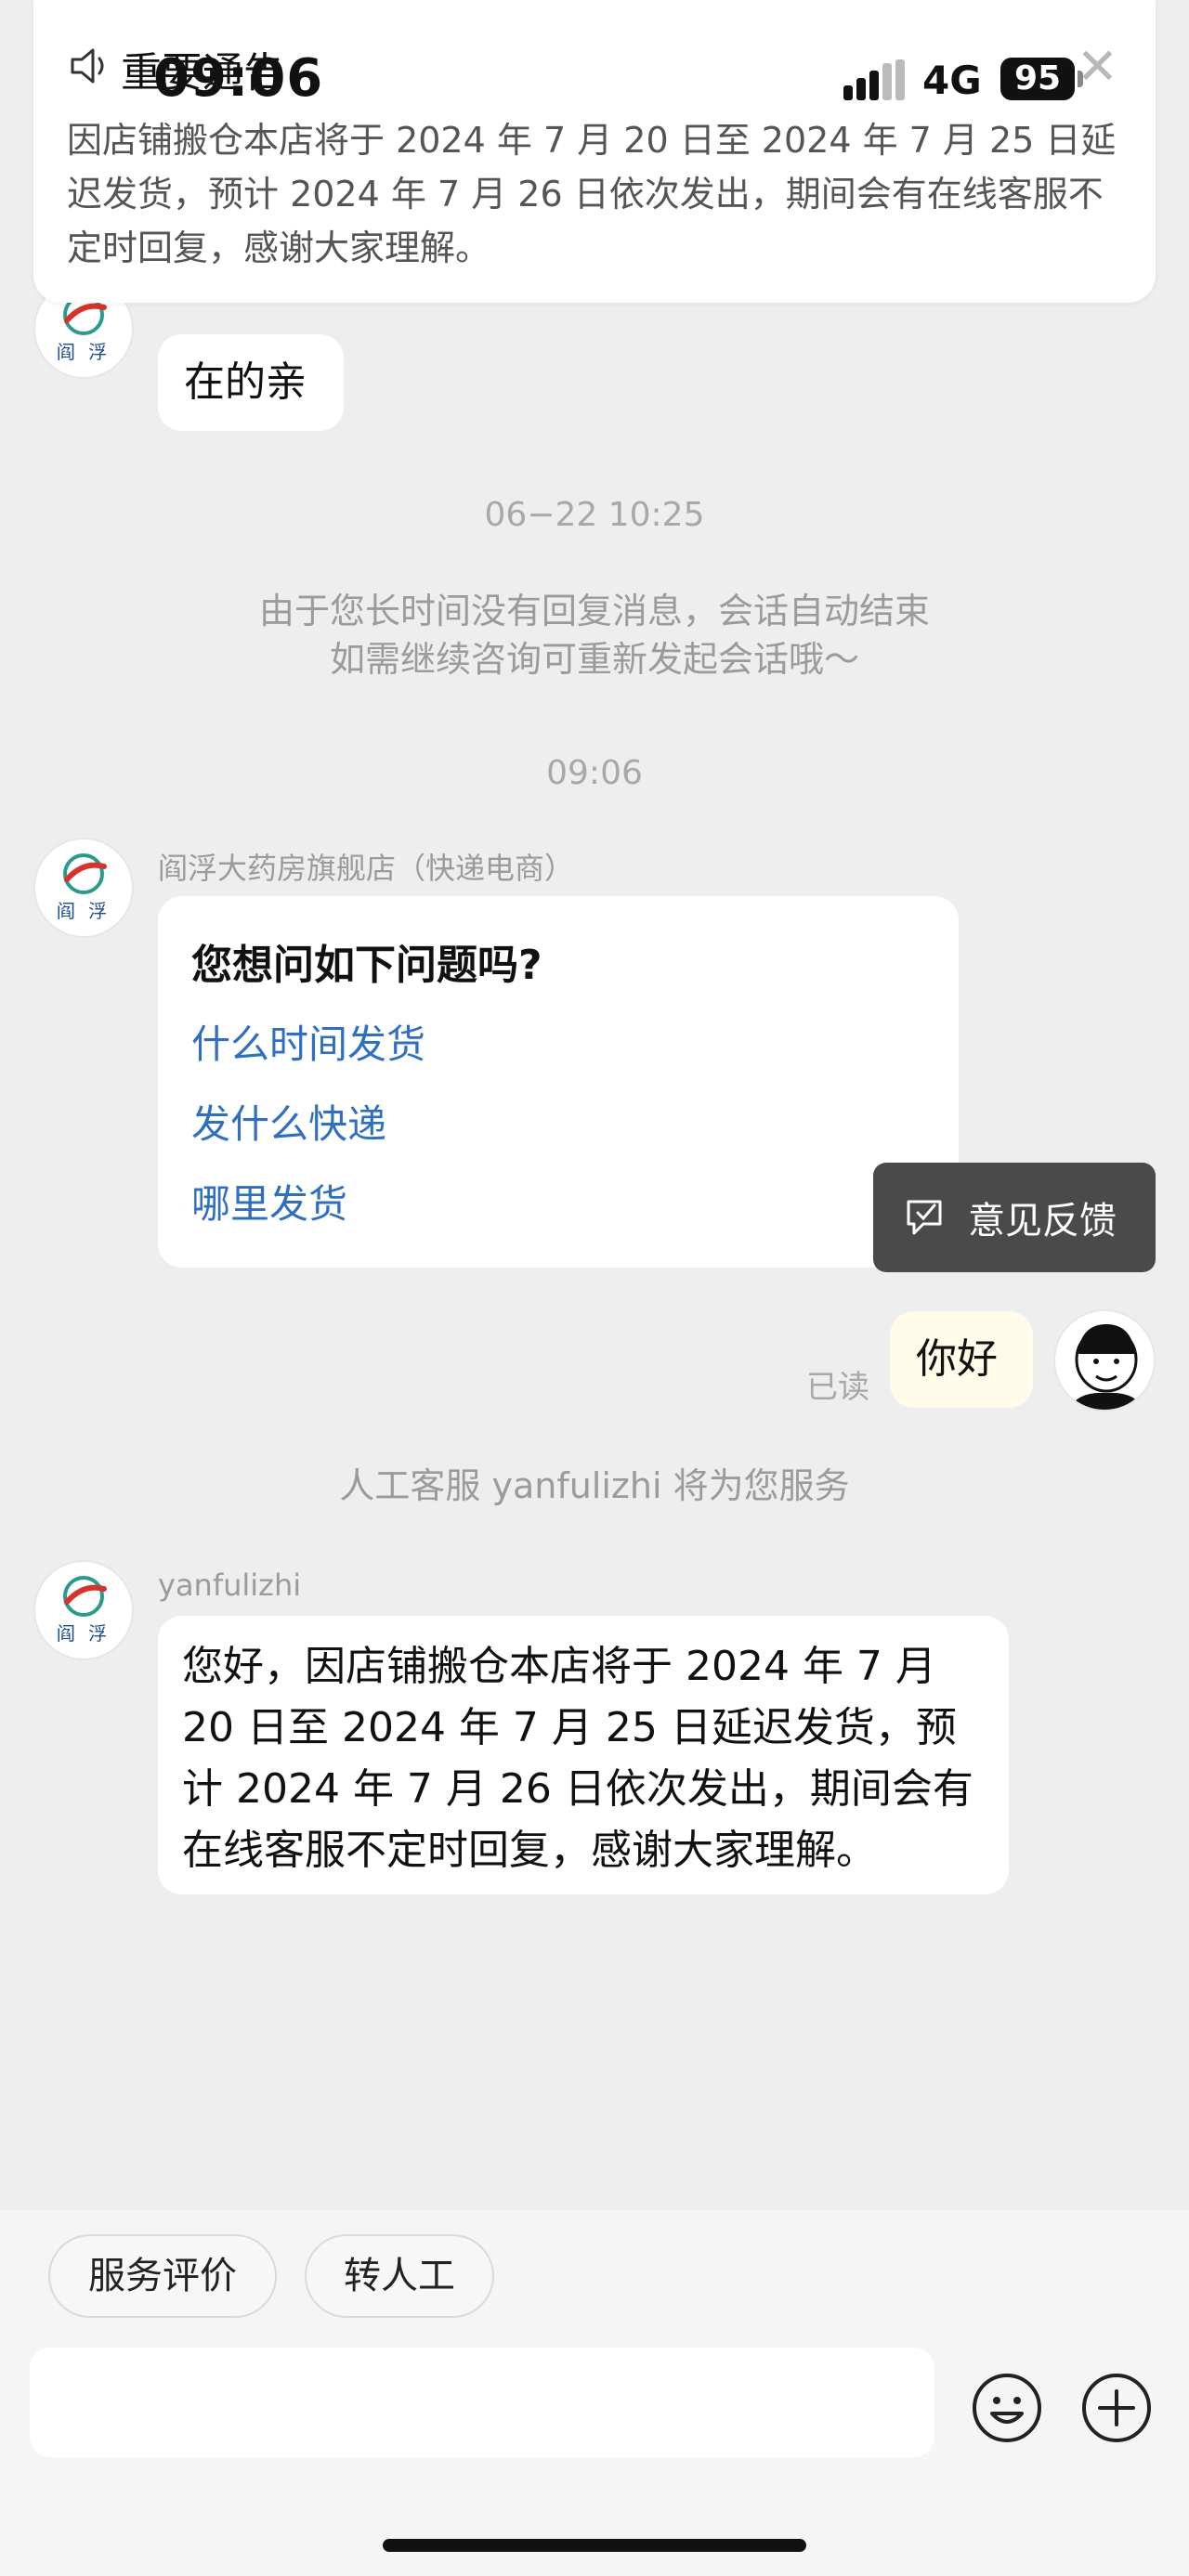  Describe the element at coordinates (230, 1586) in the screenshot. I see `sender-name: yanfulizhi` at that location.